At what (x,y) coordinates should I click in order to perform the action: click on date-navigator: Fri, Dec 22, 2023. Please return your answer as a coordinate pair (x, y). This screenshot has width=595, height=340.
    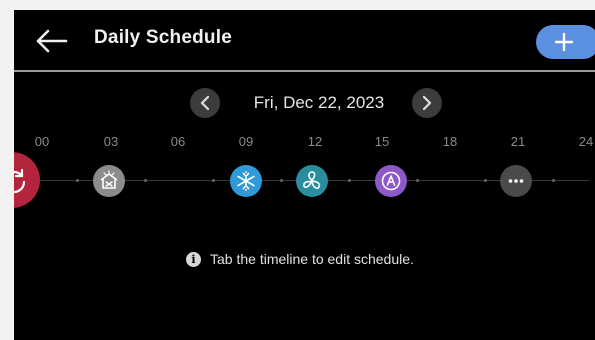
    Looking at the image, I should click on (304, 103).